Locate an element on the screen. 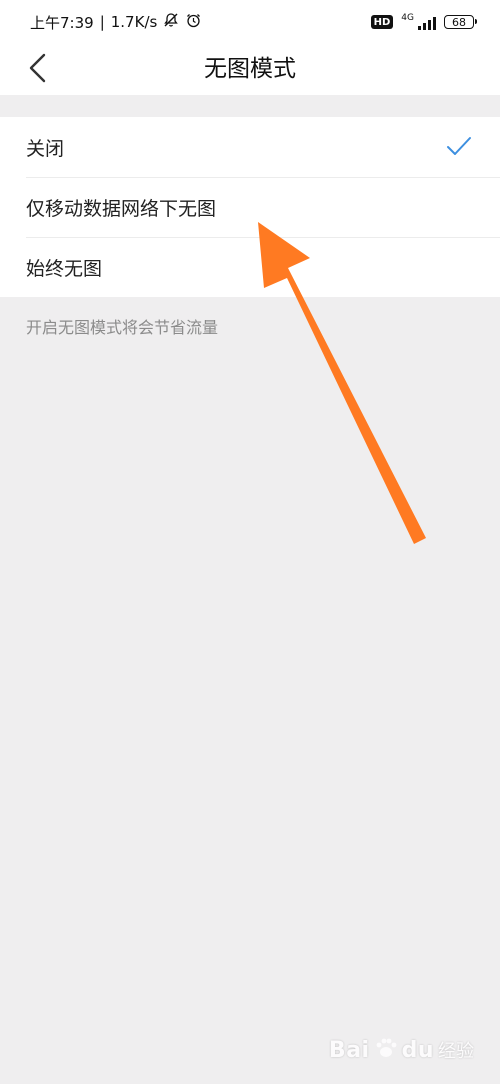  option-mobile-data-only: 仅移动数据网络下无图 is located at coordinates (250, 207).